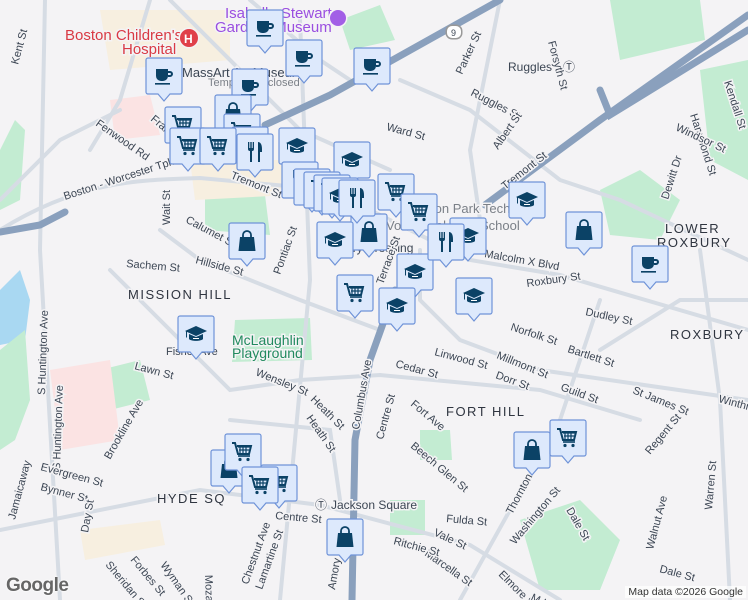 This screenshot has width=748, height=600. What do you see at coordinates (671, 177) in the screenshot?
I see `street-label: Dewitt Dr` at bounding box center [671, 177].